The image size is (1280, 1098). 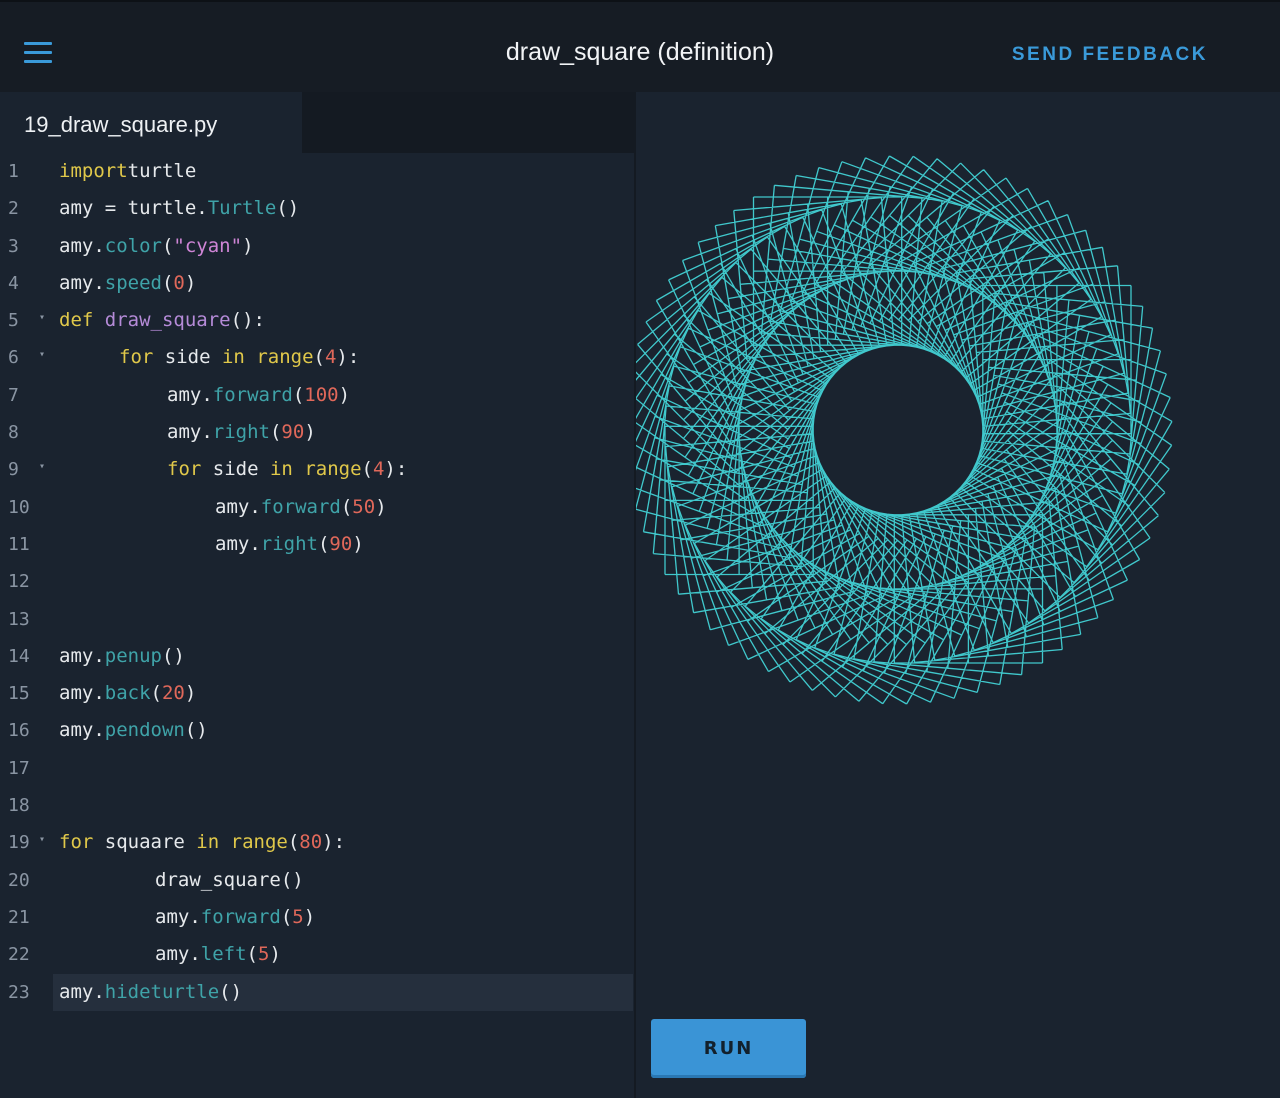 What do you see at coordinates (317, 283) in the screenshot?
I see `code-line: 4 amy.speed(0)` at bounding box center [317, 283].